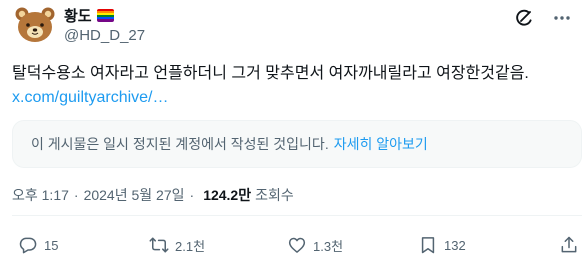  I want to click on user-handle: @HD_D_27, so click(104, 35).